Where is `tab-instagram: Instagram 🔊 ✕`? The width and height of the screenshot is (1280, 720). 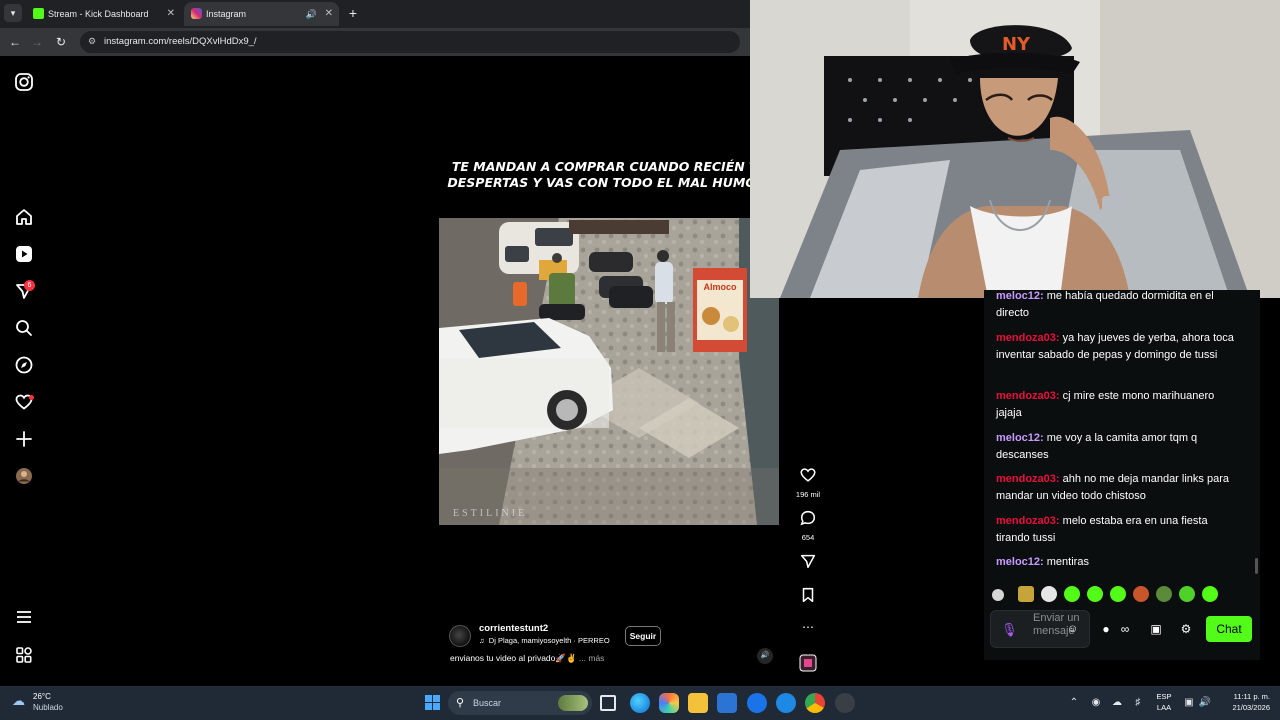 tab-instagram: Instagram 🔊 ✕ is located at coordinates (261, 14).